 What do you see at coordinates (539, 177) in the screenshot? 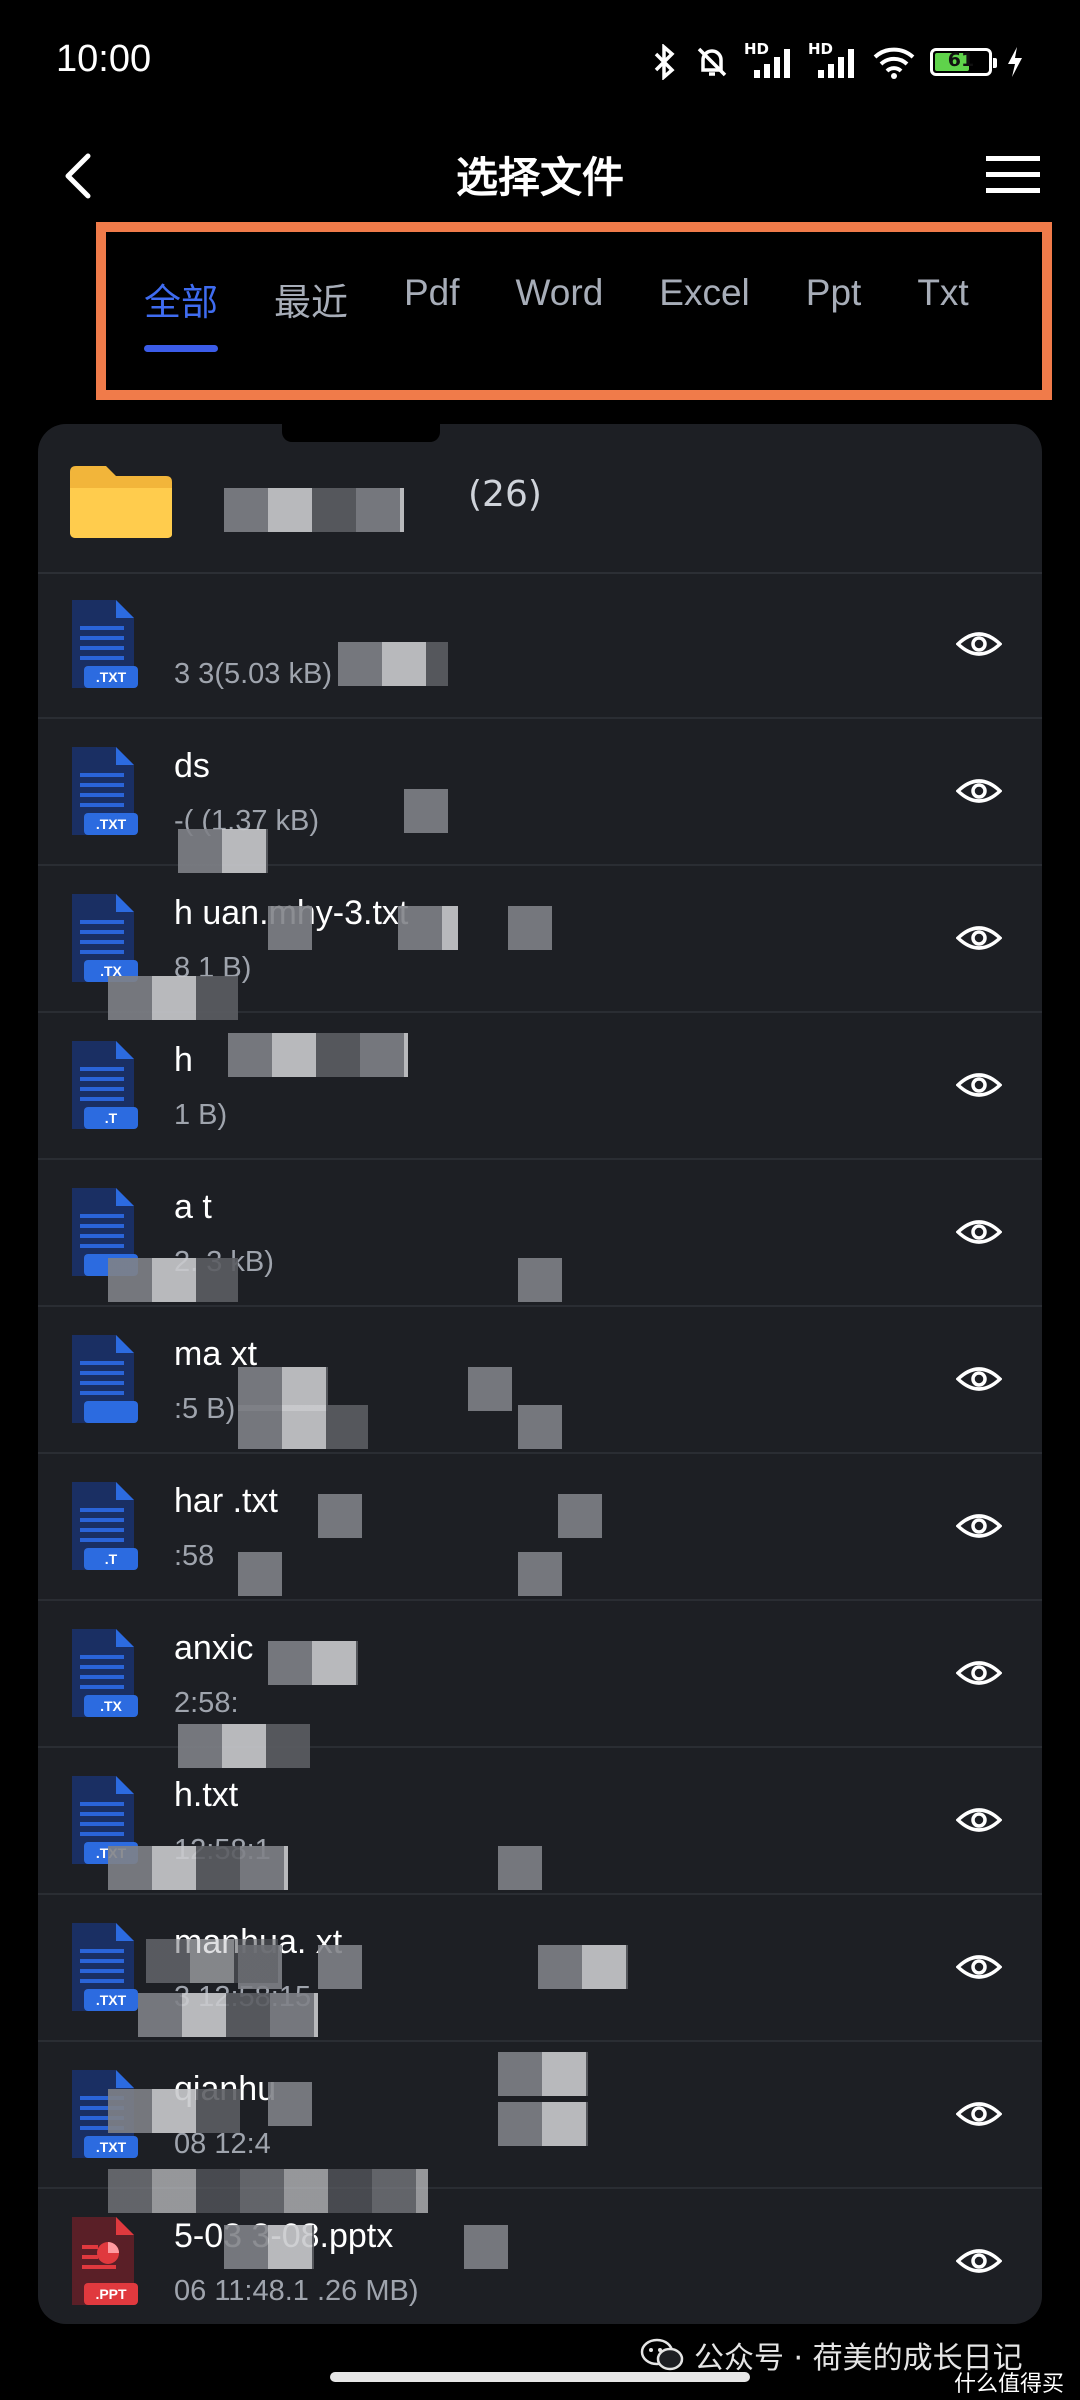
I see `page-title: 选择文件` at bounding box center [539, 177].